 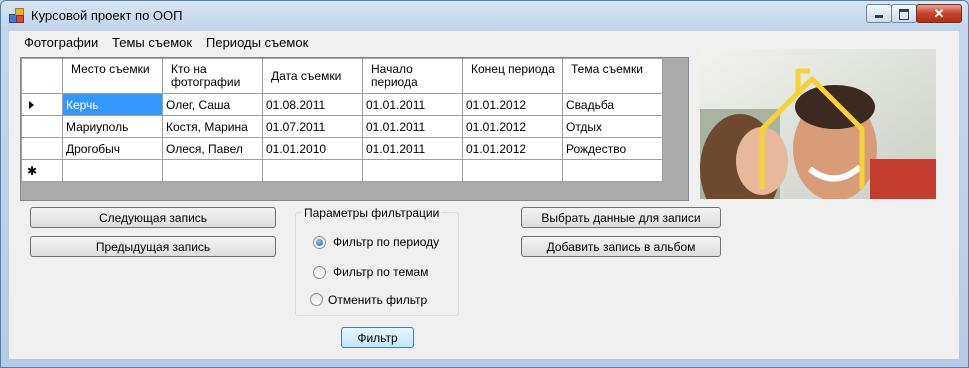 What do you see at coordinates (153, 217) in the screenshot?
I see `next-record-button: Следующая запись` at bounding box center [153, 217].